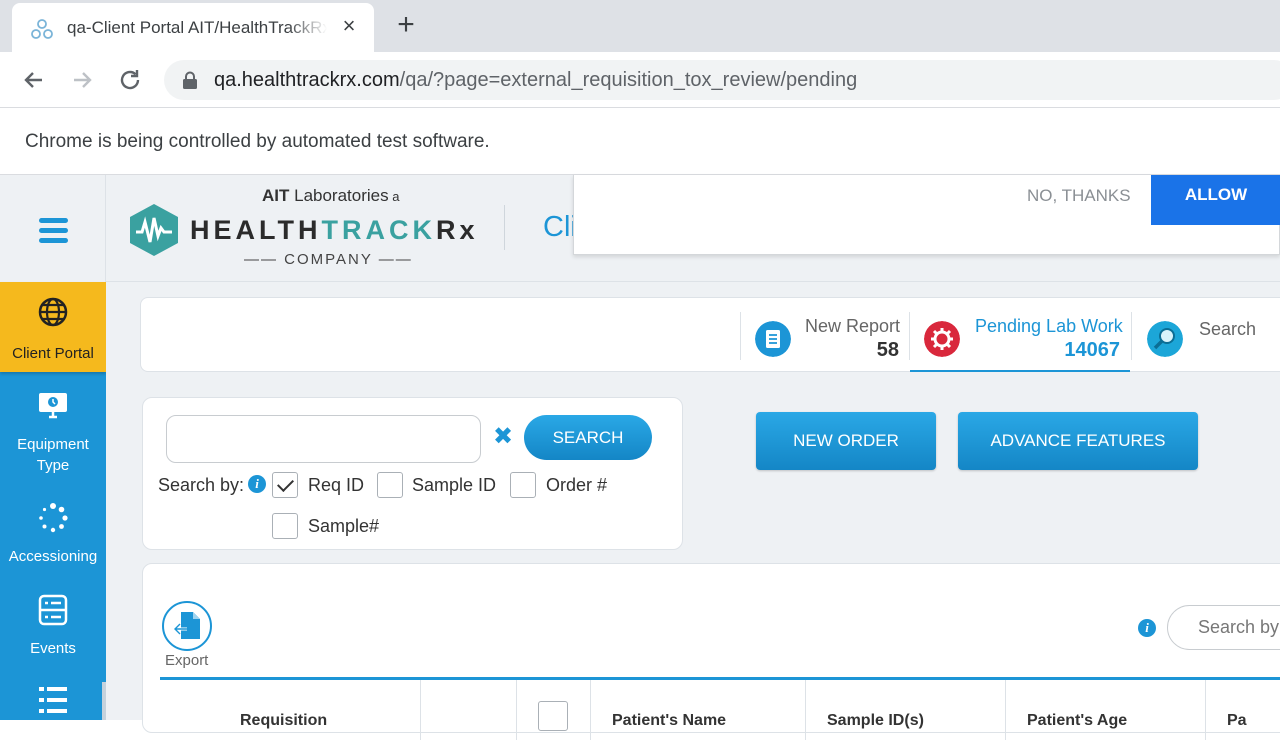 This screenshot has width=1280, height=740. I want to click on globe-icon, so click(53, 312).